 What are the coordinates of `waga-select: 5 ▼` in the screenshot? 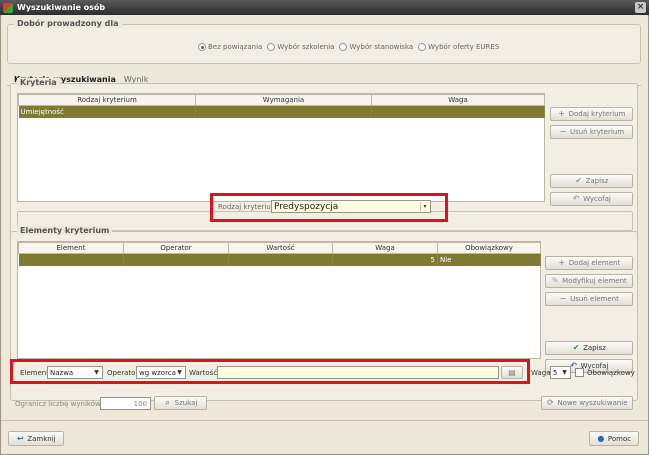 It's located at (560, 372).